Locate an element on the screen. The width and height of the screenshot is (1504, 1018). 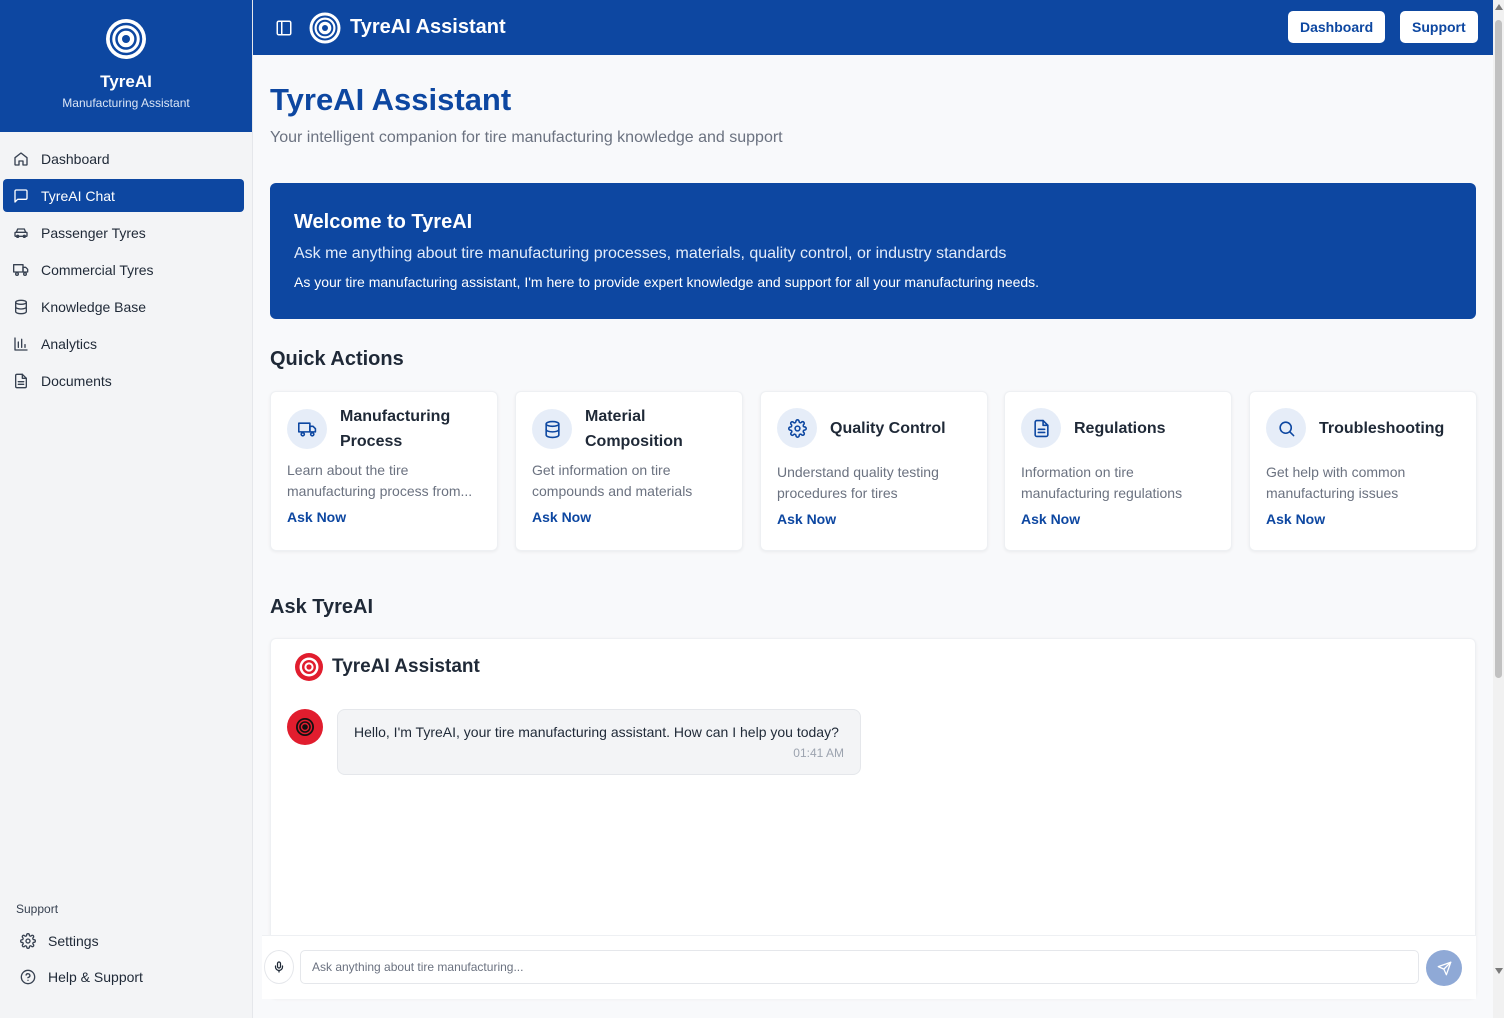
sidebar-item-label: Analytics is located at coordinates (69, 343).